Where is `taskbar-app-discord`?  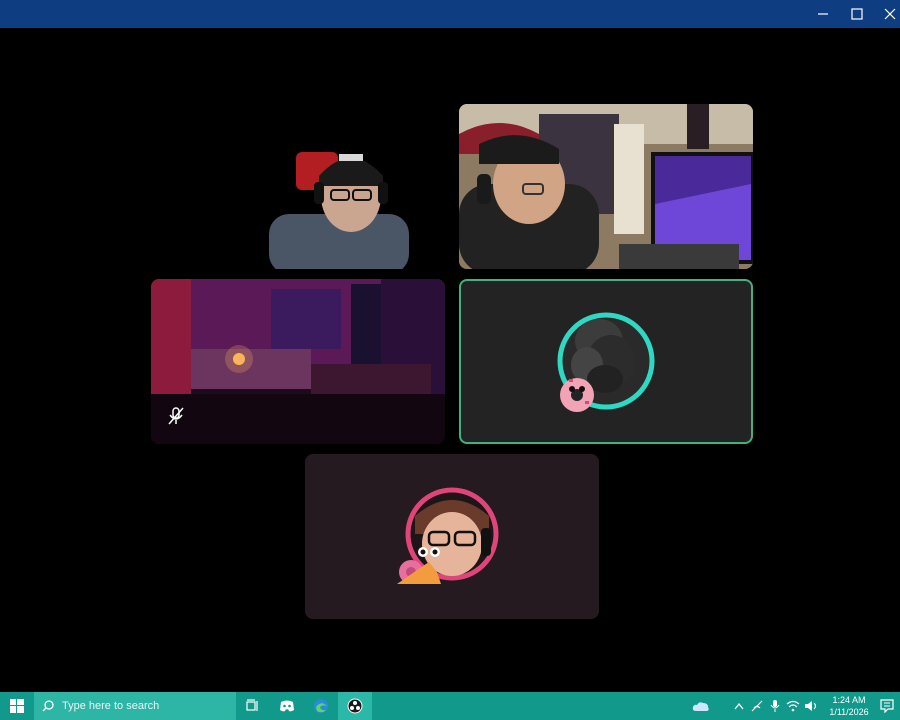
taskbar-app-discord is located at coordinates (287, 706).